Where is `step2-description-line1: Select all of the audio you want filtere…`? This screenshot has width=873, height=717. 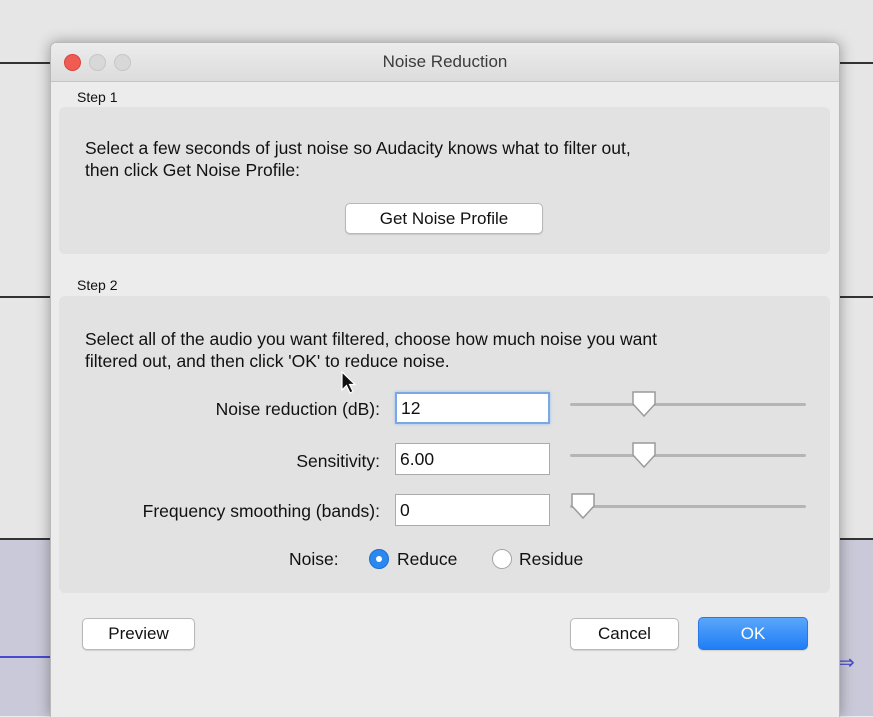 step2-description-line1: Select all of the audio you want filtere… is located at coordinates (371, 339).